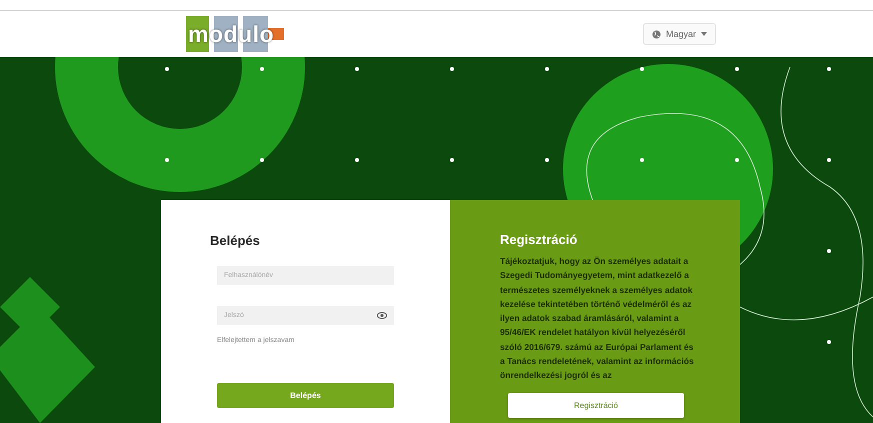  Describe the element at coordinates (235, 240) in the screenshot. I see `login-title: Belépés` at that location.